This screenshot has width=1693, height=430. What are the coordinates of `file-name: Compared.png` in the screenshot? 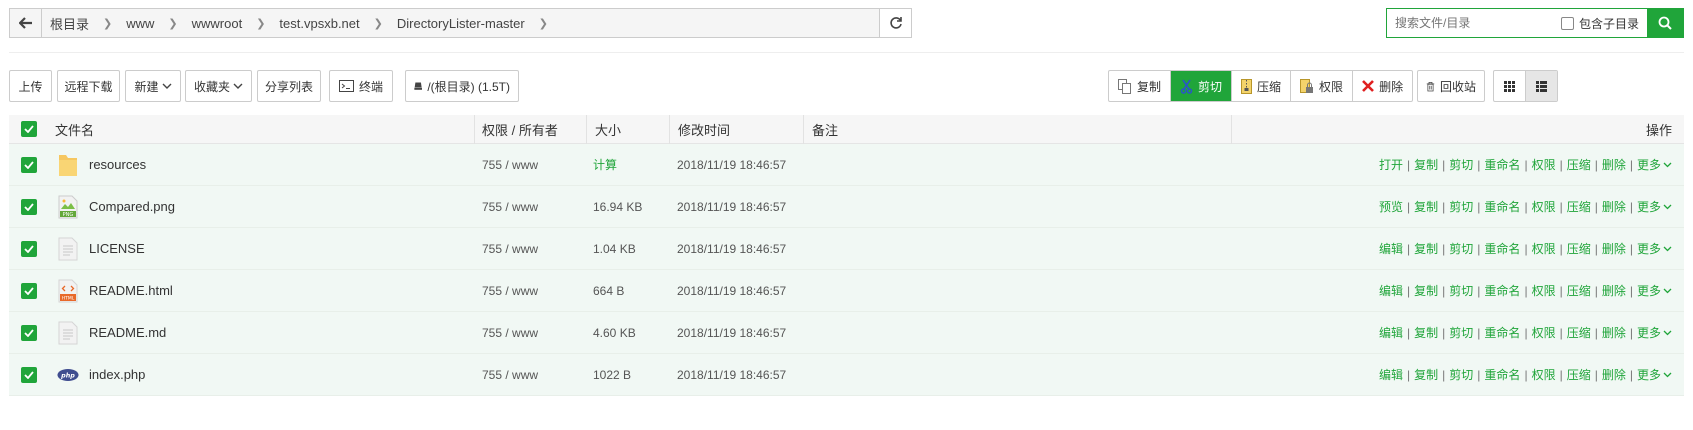 It's located at (132, 206).